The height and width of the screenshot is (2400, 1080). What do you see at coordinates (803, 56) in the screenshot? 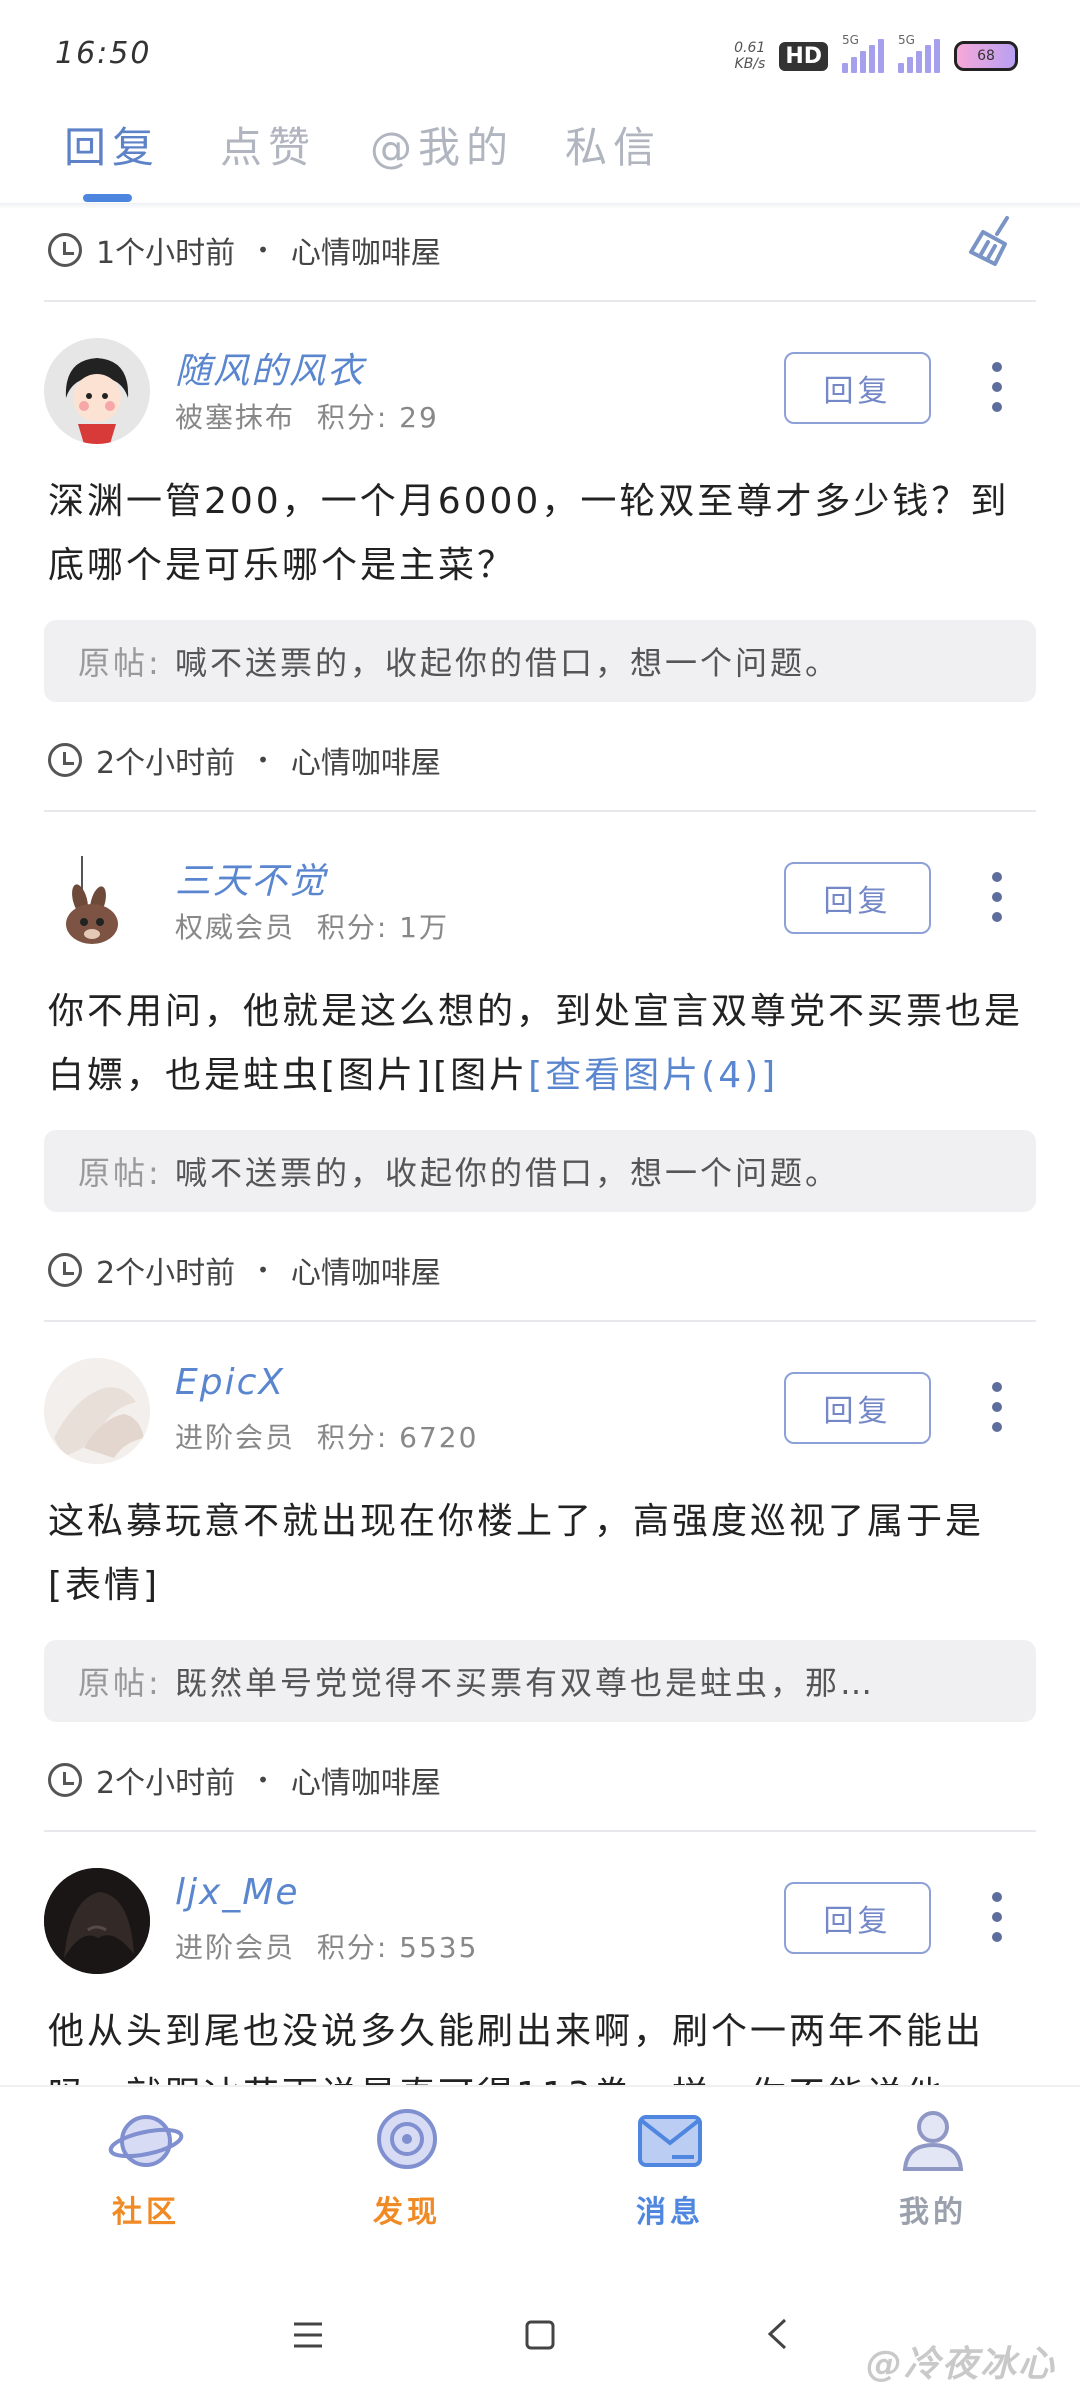
I see `hd-voice-icon: HD` at bounding box center [803, 56].